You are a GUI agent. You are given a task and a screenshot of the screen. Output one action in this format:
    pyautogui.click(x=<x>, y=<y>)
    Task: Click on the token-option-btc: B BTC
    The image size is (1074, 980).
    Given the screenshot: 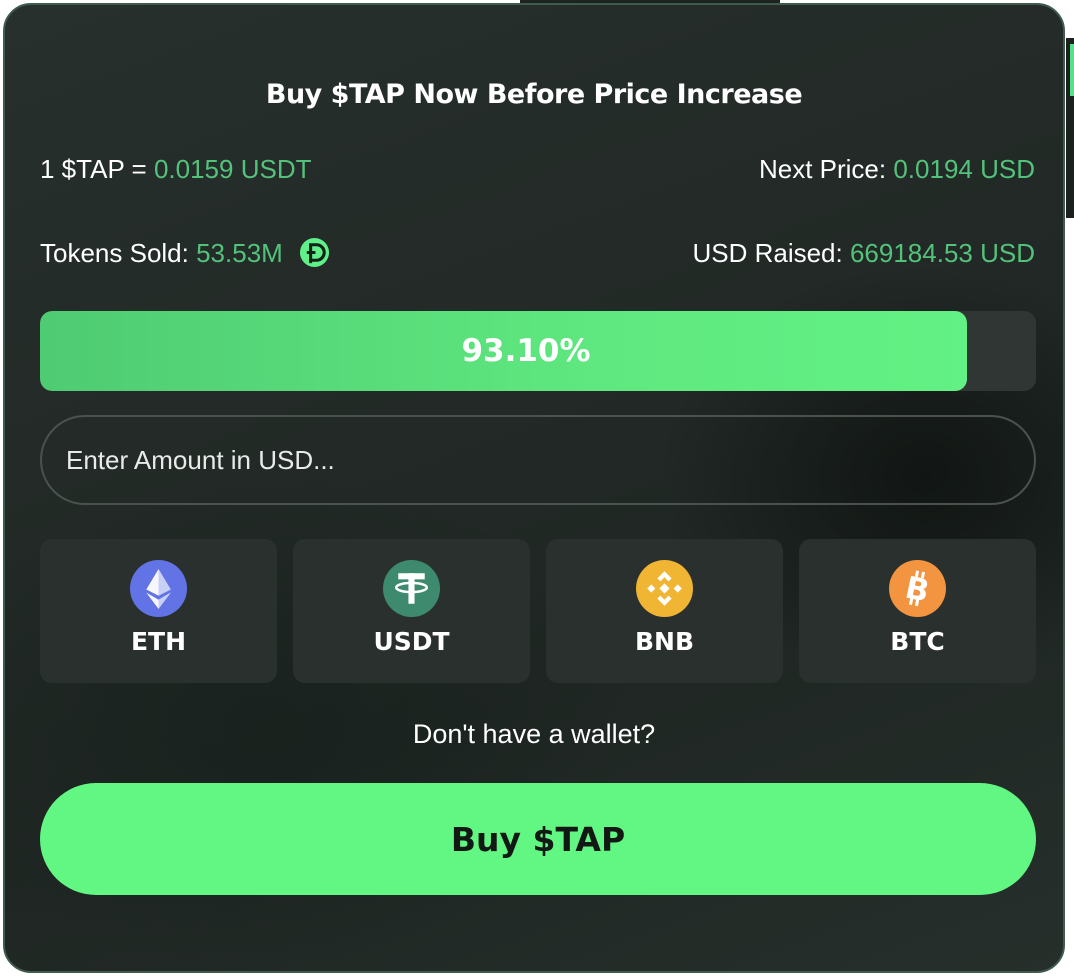 What is the action you would take?
    pyautogui.click(x=917, y=611)
    